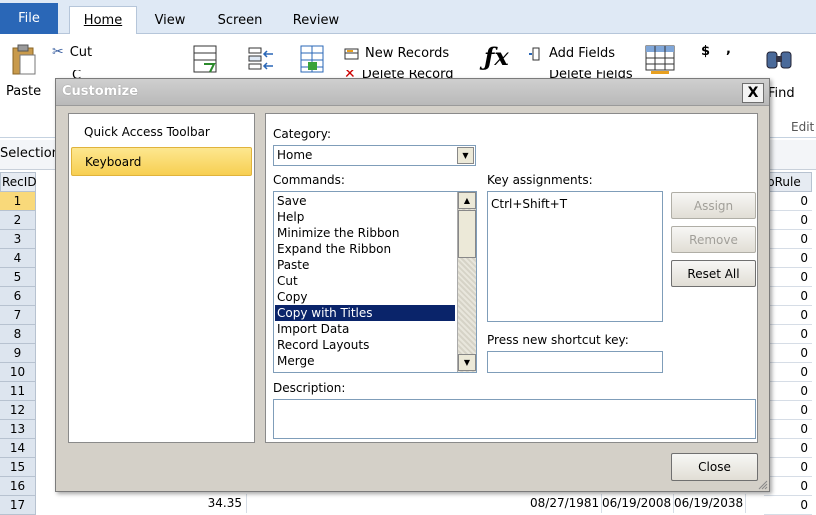  I want to click on dialog-title: Customize, so click(100, 91).